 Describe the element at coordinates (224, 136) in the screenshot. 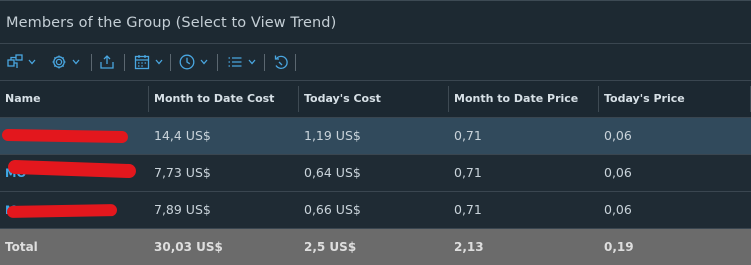

I see `mtd-cost-cell: 14,4 US$` at that location.